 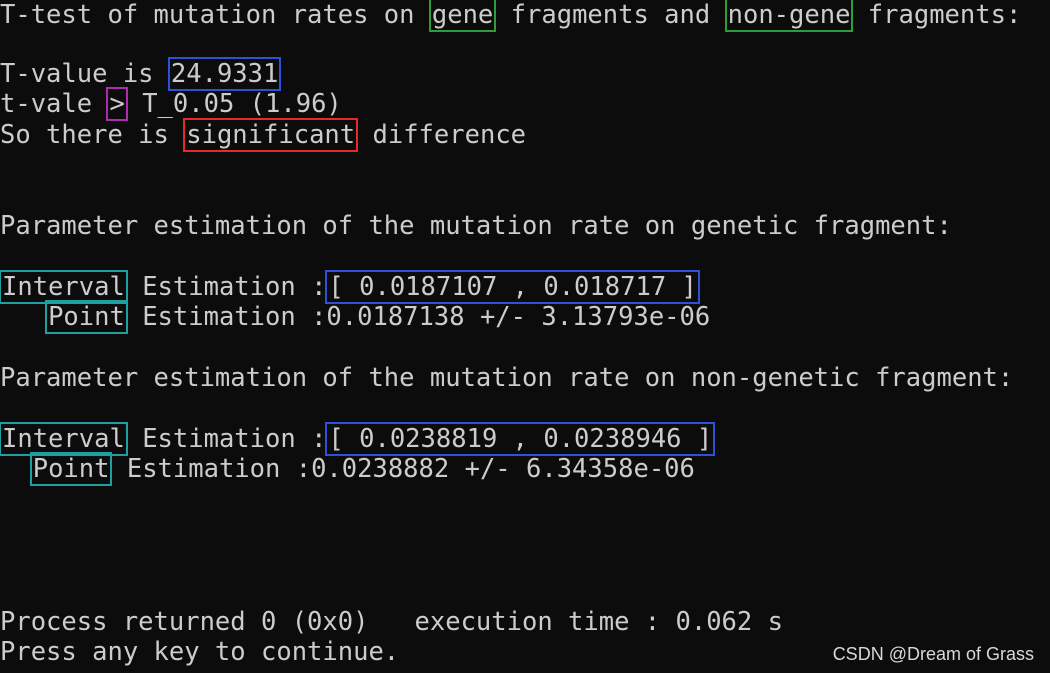 I want to click on press-any-key-line: Press any key to continue., so click(x=200, y=652).